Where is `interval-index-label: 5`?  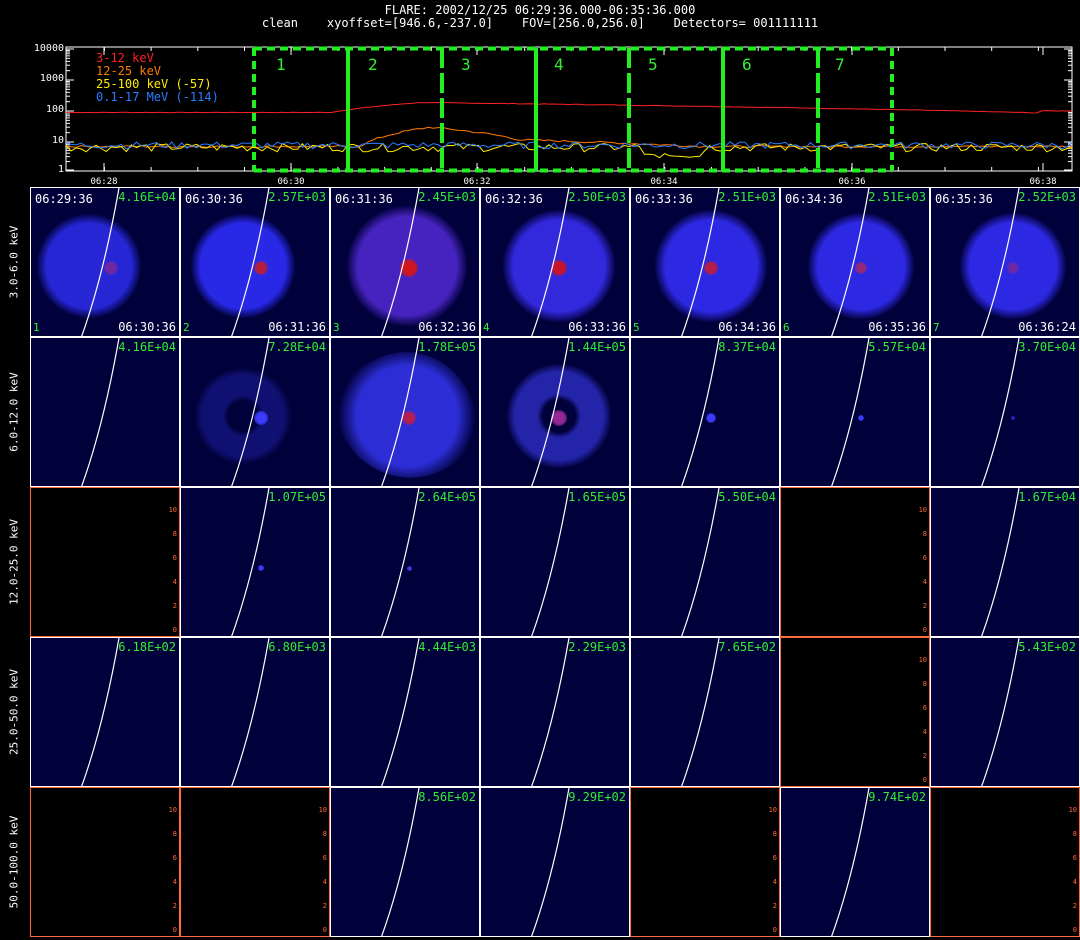
interval-index-label: 5 is located at coordinates (636, 327).